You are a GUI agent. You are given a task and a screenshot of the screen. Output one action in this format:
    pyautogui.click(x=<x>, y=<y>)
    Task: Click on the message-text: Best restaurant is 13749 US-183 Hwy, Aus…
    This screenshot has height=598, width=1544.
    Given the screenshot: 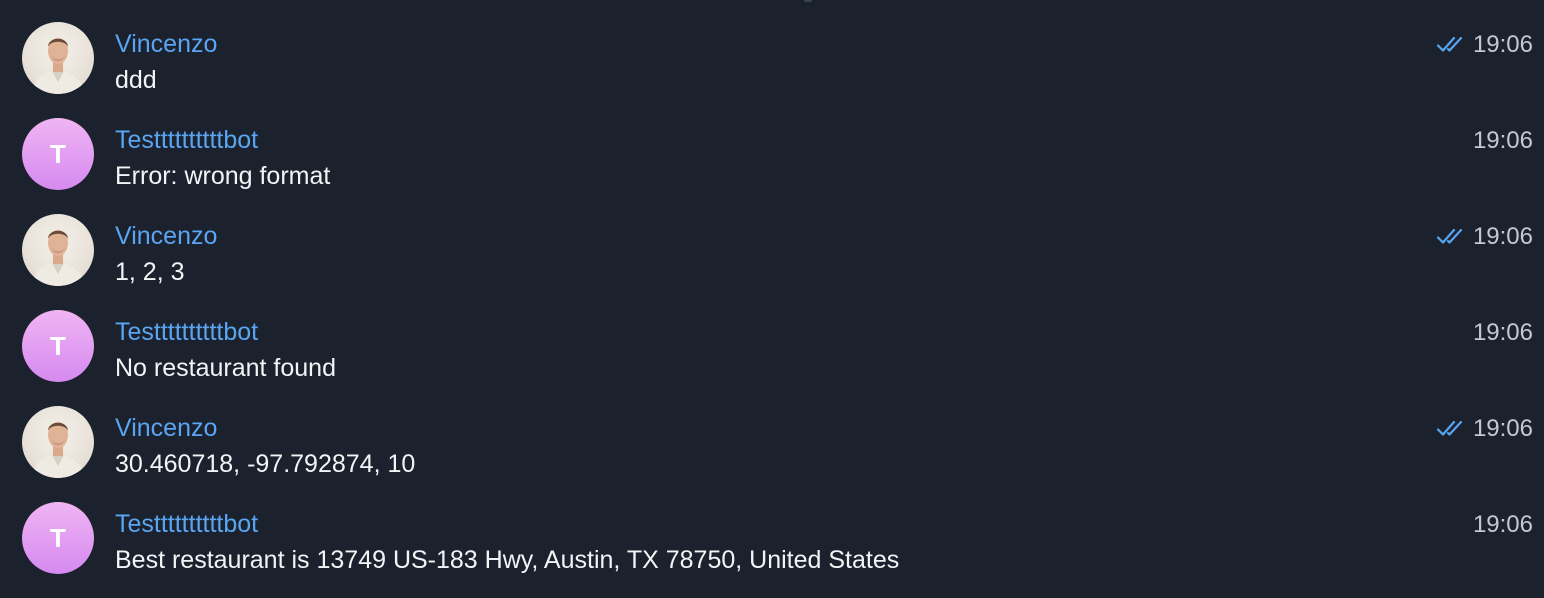 What is the action you would take?
    pyautogui.click(x=507, y=560)
    